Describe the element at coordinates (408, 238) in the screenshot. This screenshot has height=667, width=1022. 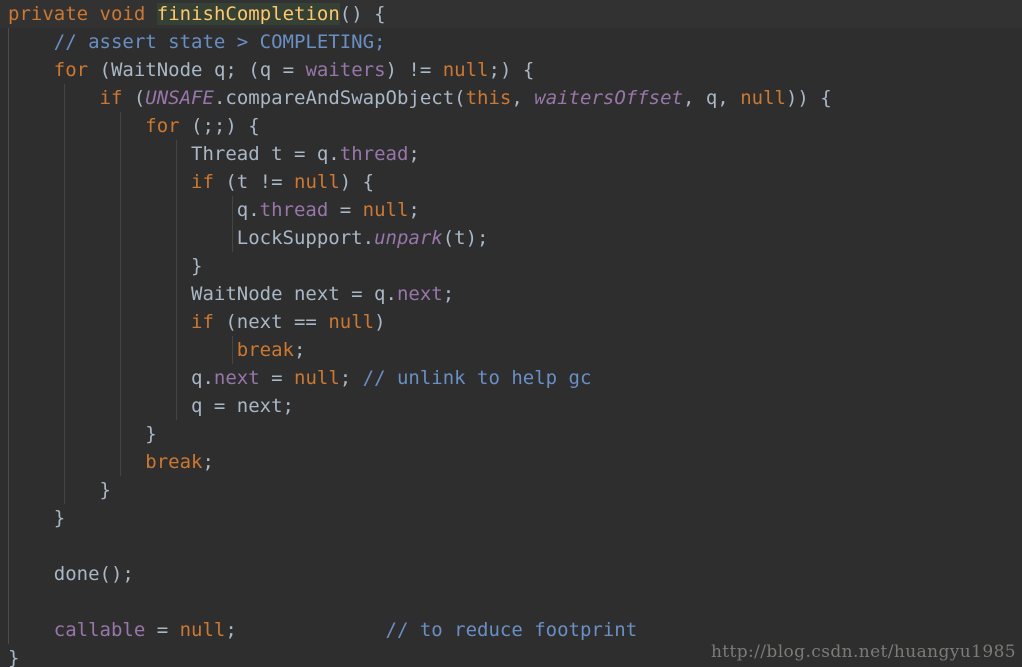
I see `code-token: unpark` at that location.